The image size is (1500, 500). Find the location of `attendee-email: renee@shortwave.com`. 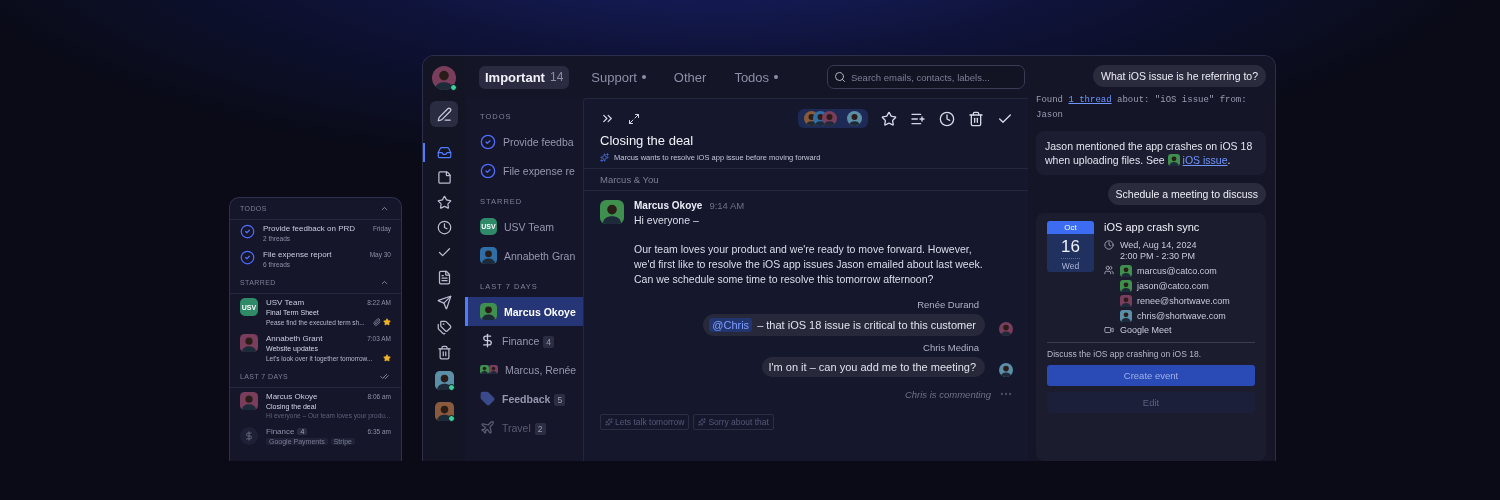

attendee-email: renee@shortwave.com is located at coordinates (1183, 301).